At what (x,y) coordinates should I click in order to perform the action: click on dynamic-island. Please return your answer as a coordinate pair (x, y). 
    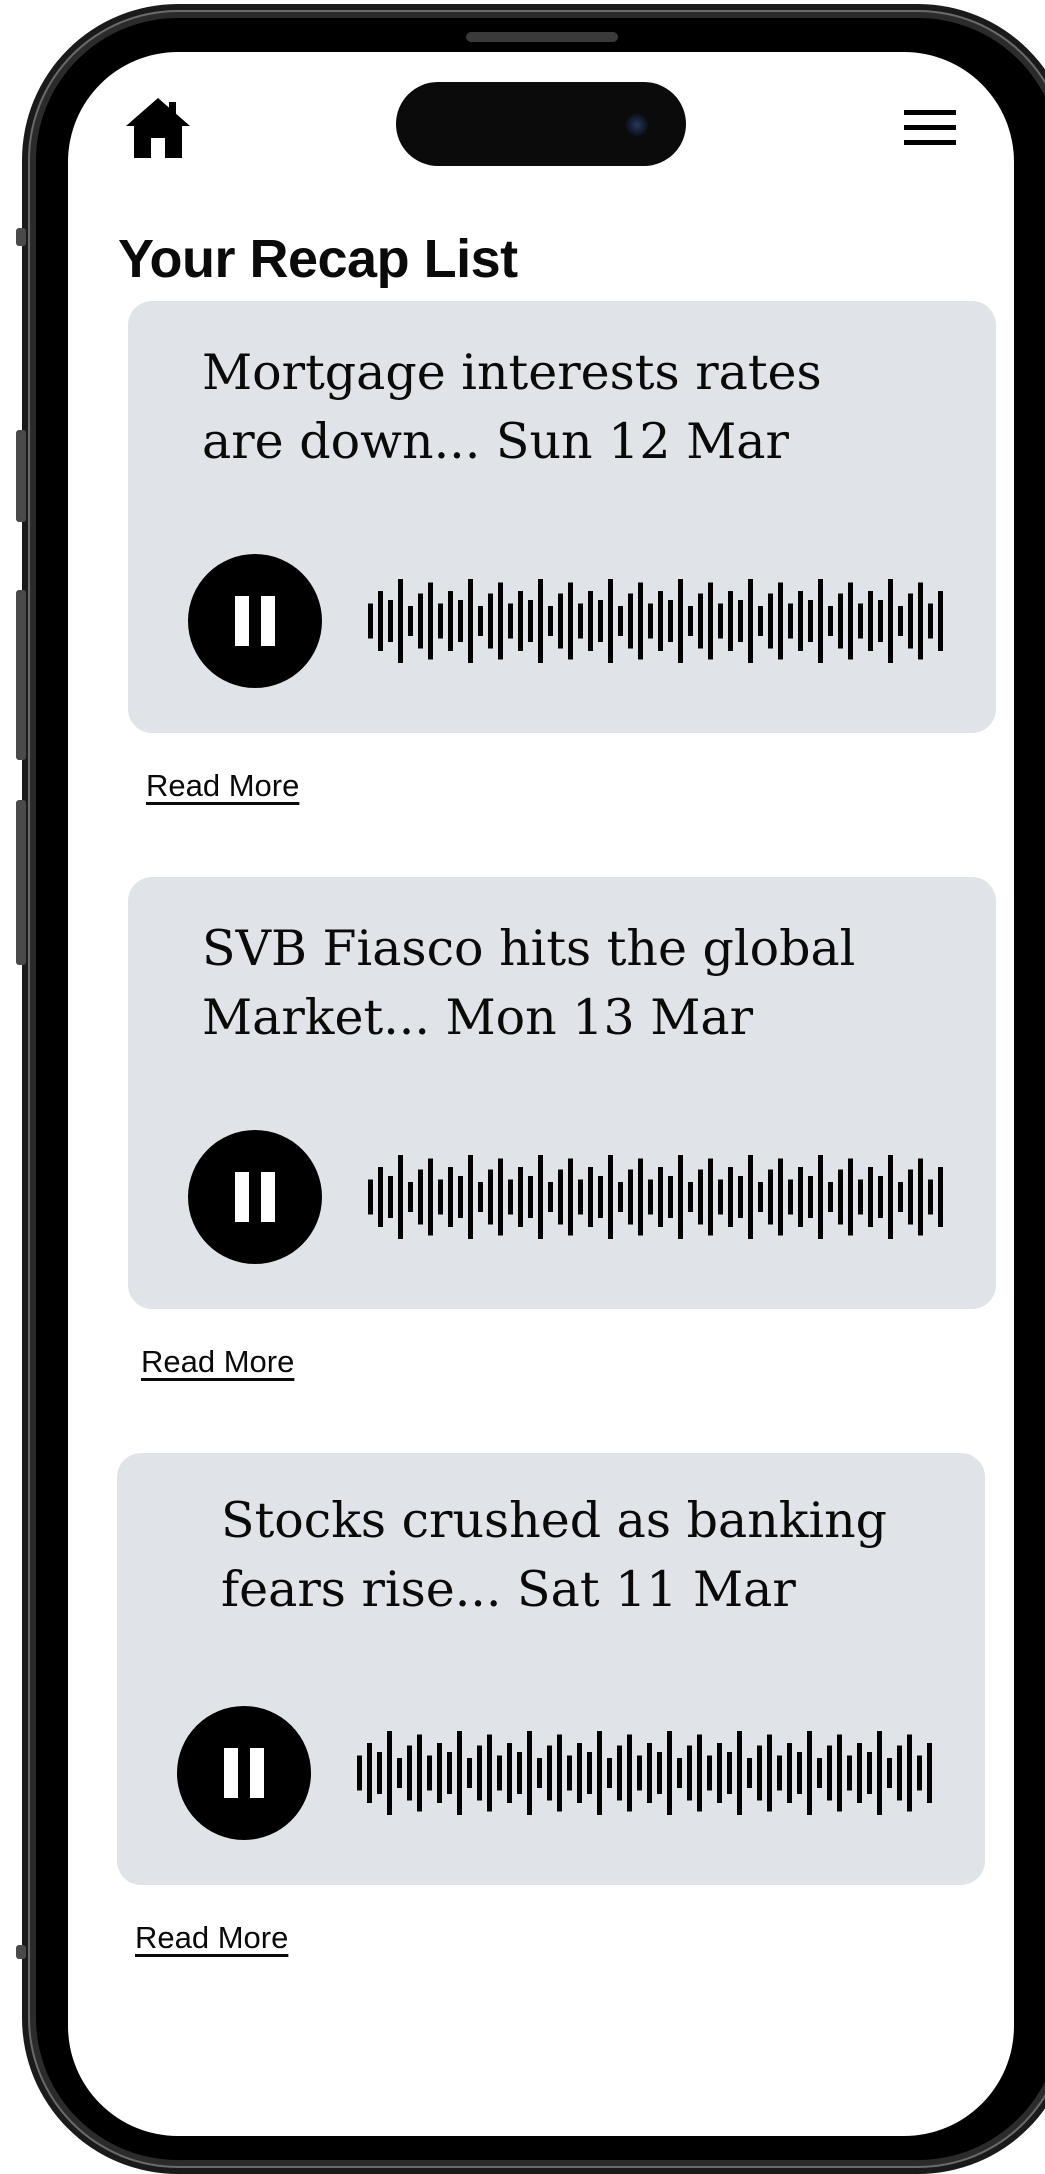
    Looking at the image, I should click on (541, 124).